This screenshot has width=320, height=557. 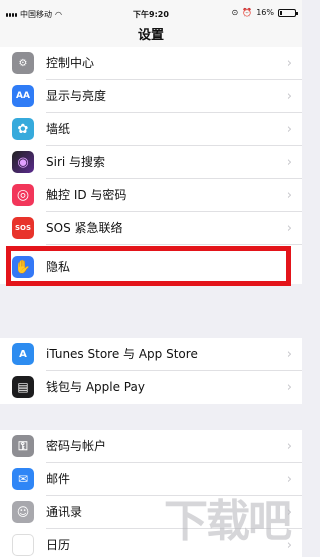 What do you see at coordinates (23, 195) in the screenshot?
I see `fingerprint-icon: ◎` at bounding box center [23, 195].